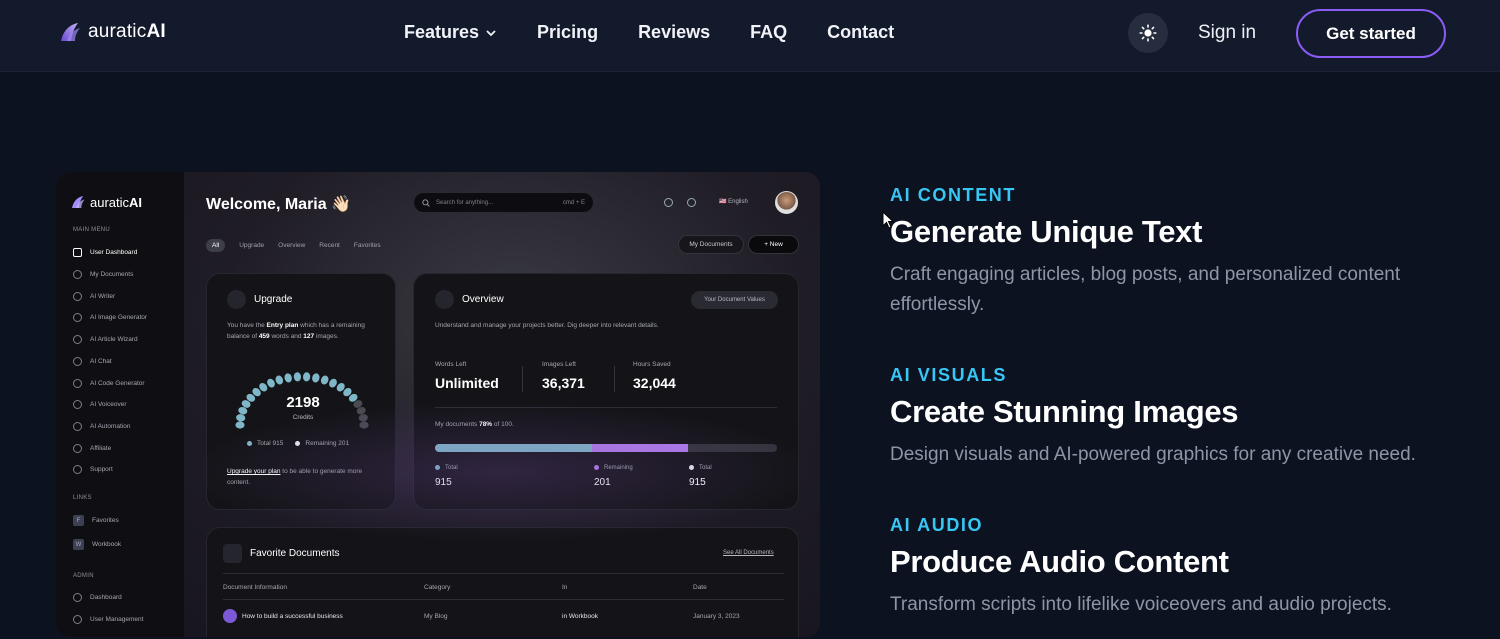  I want to click on mock-sidebar-item-admin-dashboard: Dashboard, so click(97, 597).